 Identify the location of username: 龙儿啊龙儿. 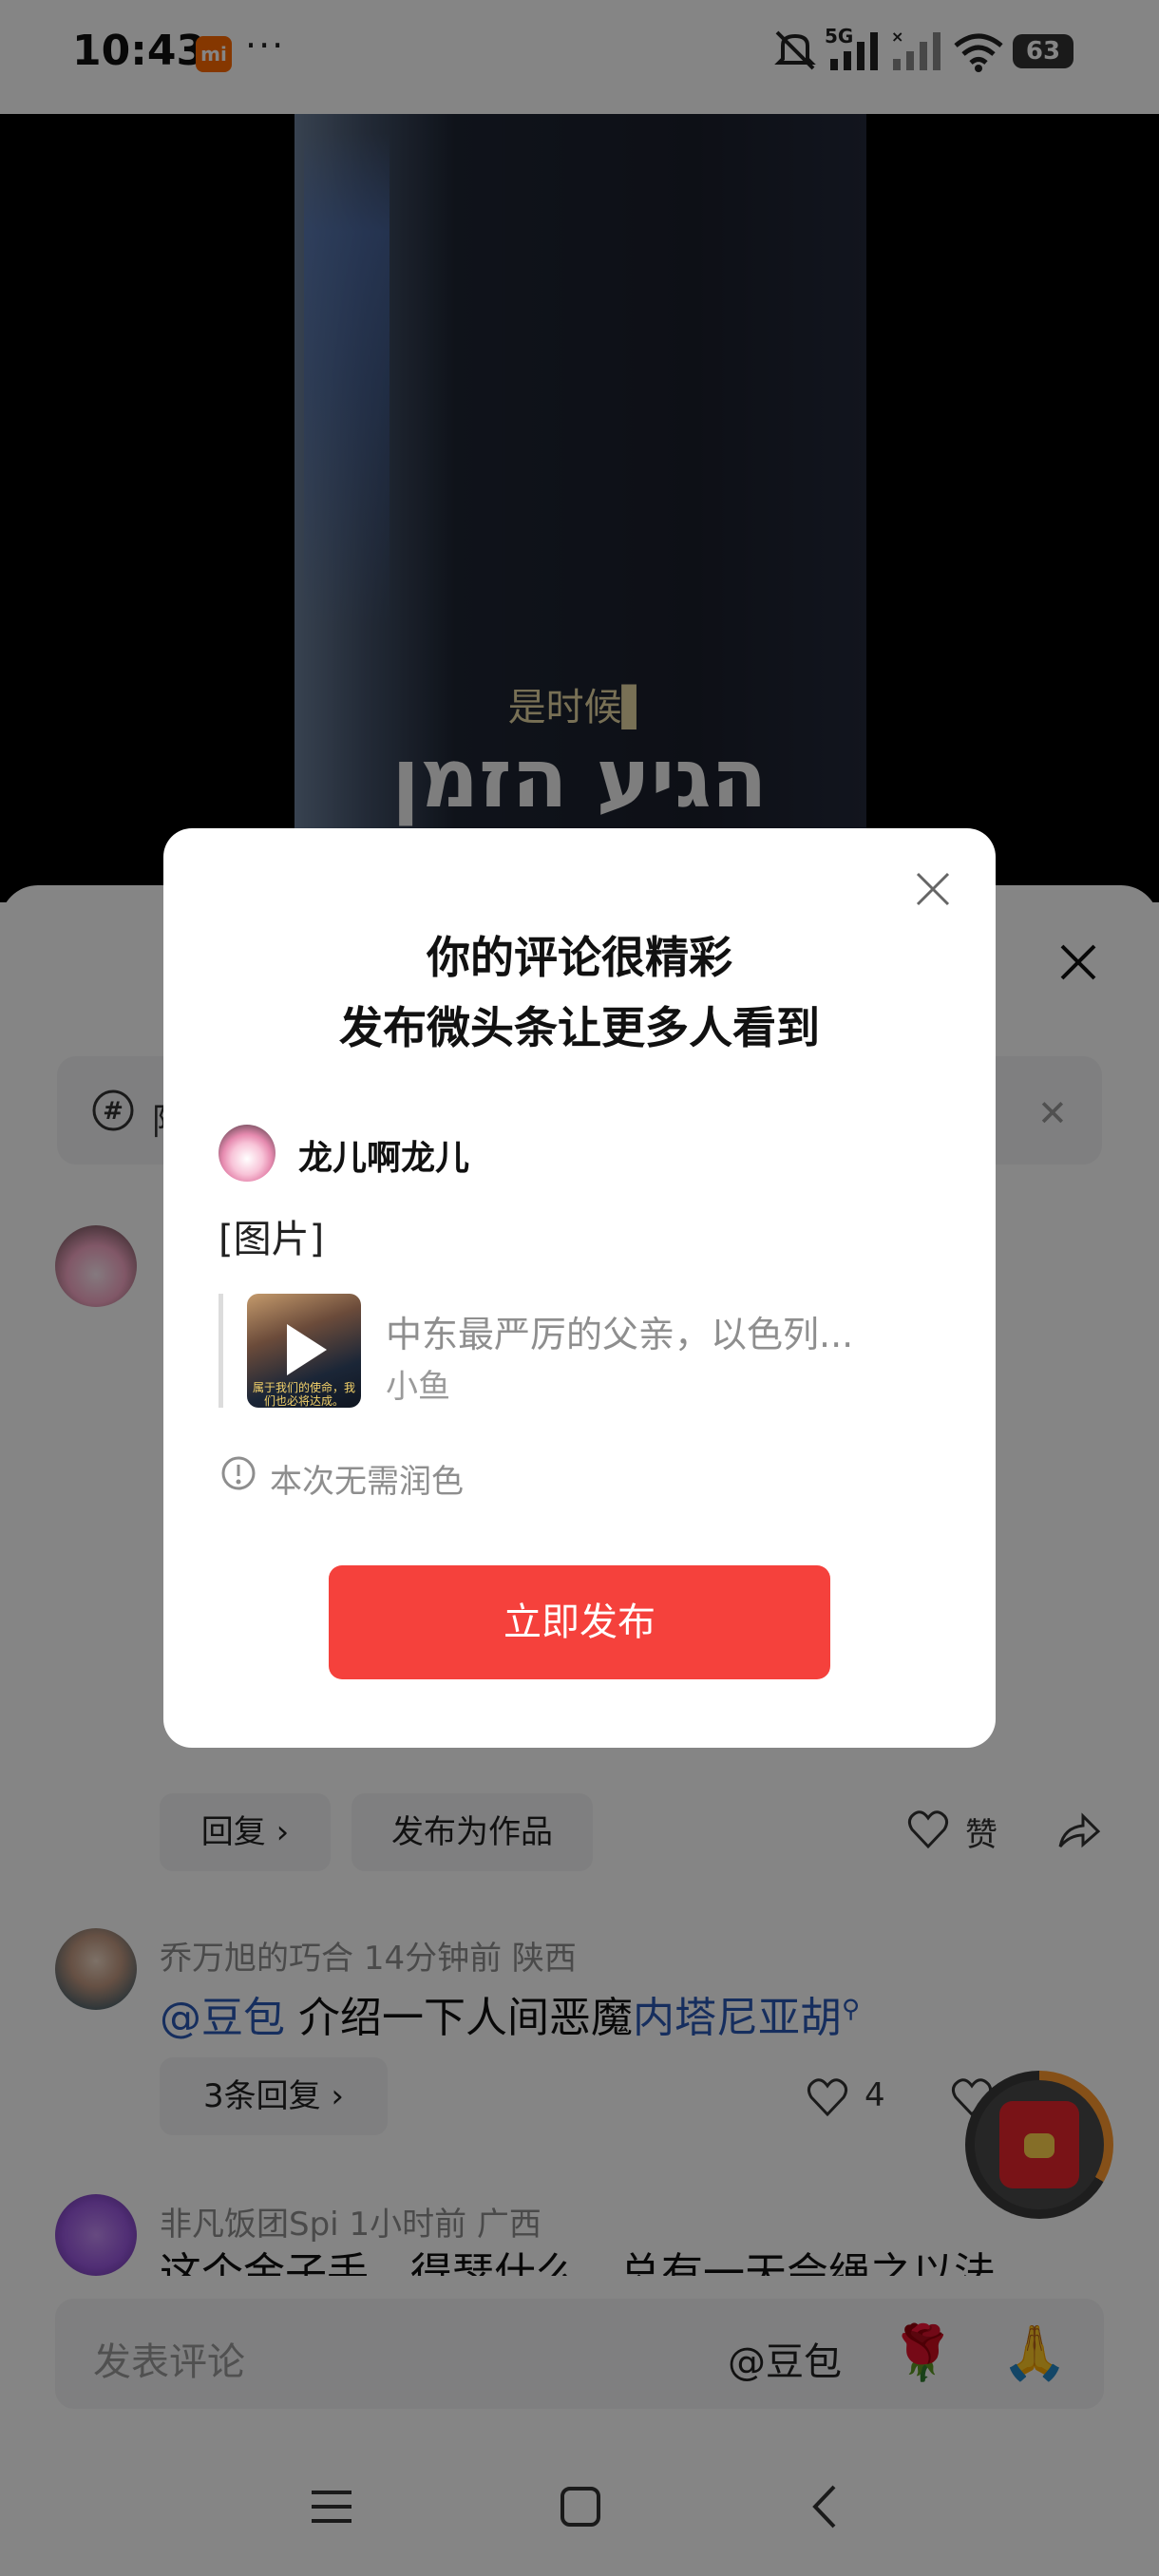
(384, 1158).